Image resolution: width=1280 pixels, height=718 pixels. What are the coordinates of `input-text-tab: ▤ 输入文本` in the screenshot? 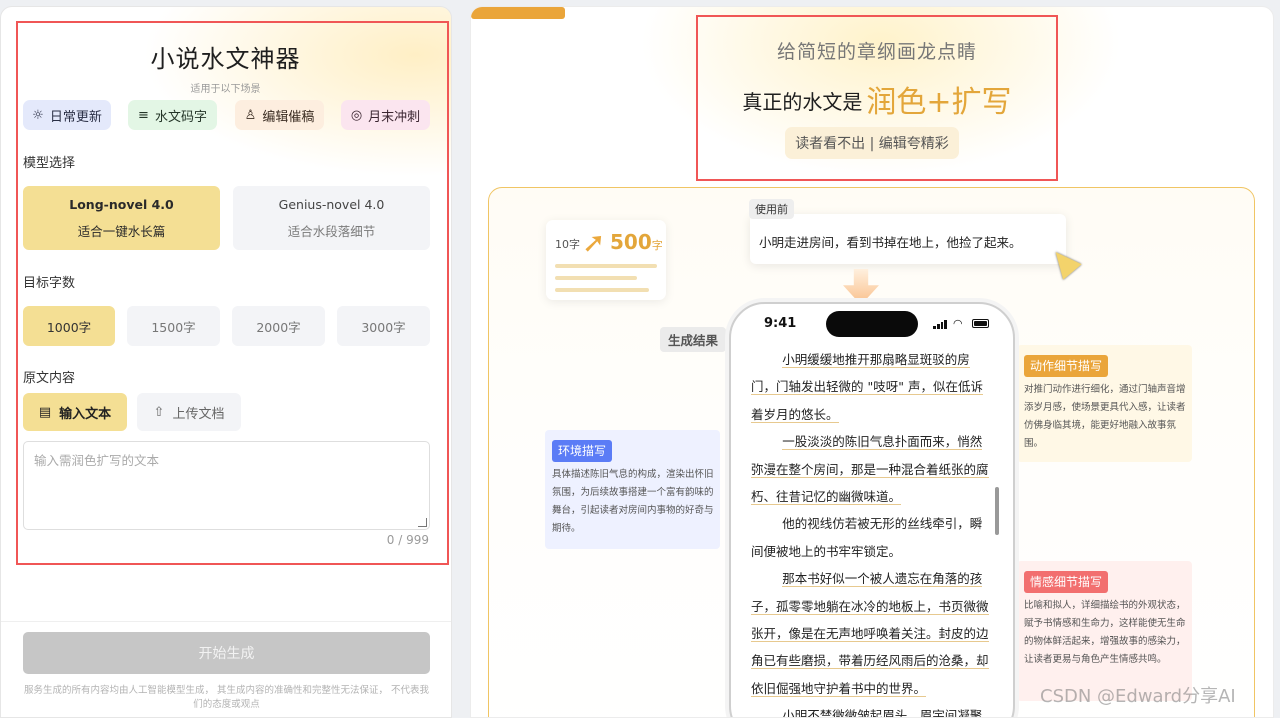 It's located at (75, 412).